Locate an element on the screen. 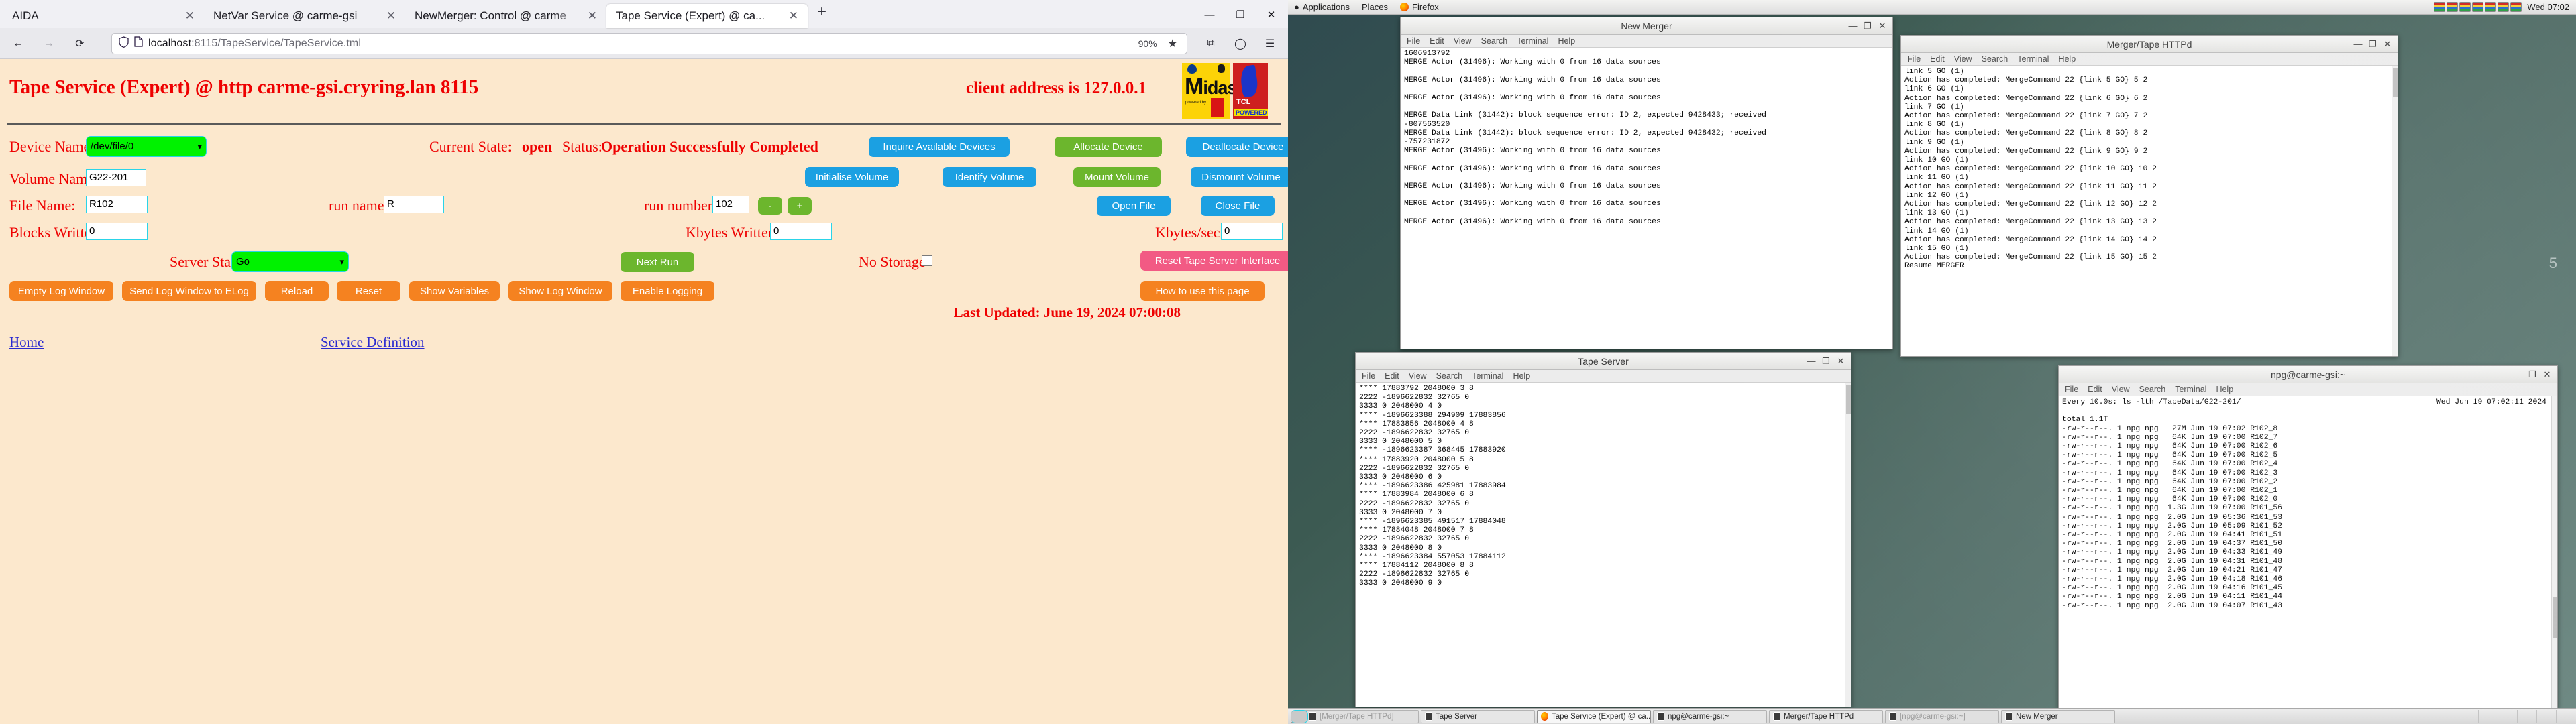  run-name-input: R is located at coordinates (414, 204).